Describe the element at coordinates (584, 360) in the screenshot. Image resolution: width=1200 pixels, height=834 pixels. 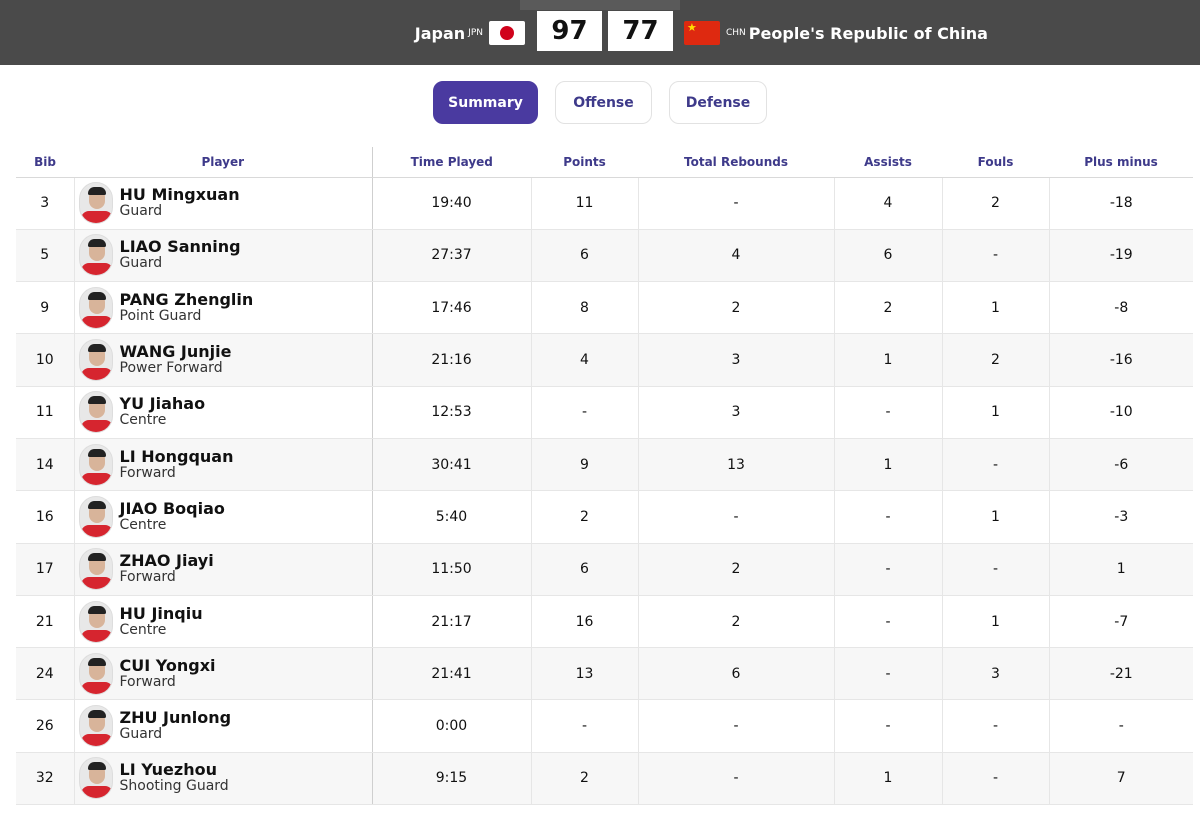
I see `points-value: 4` at that location.